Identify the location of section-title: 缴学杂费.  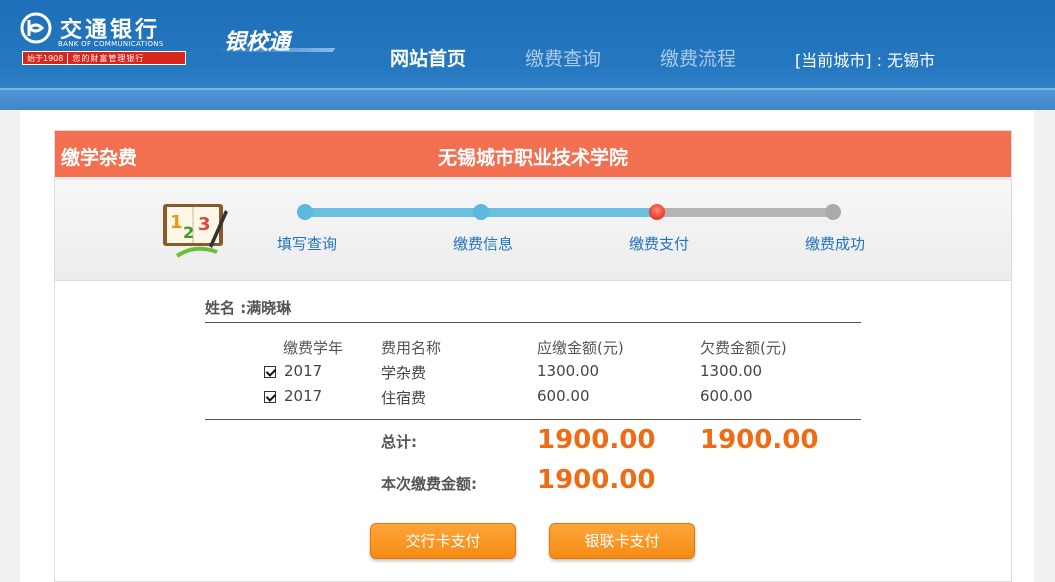
(99, 158).